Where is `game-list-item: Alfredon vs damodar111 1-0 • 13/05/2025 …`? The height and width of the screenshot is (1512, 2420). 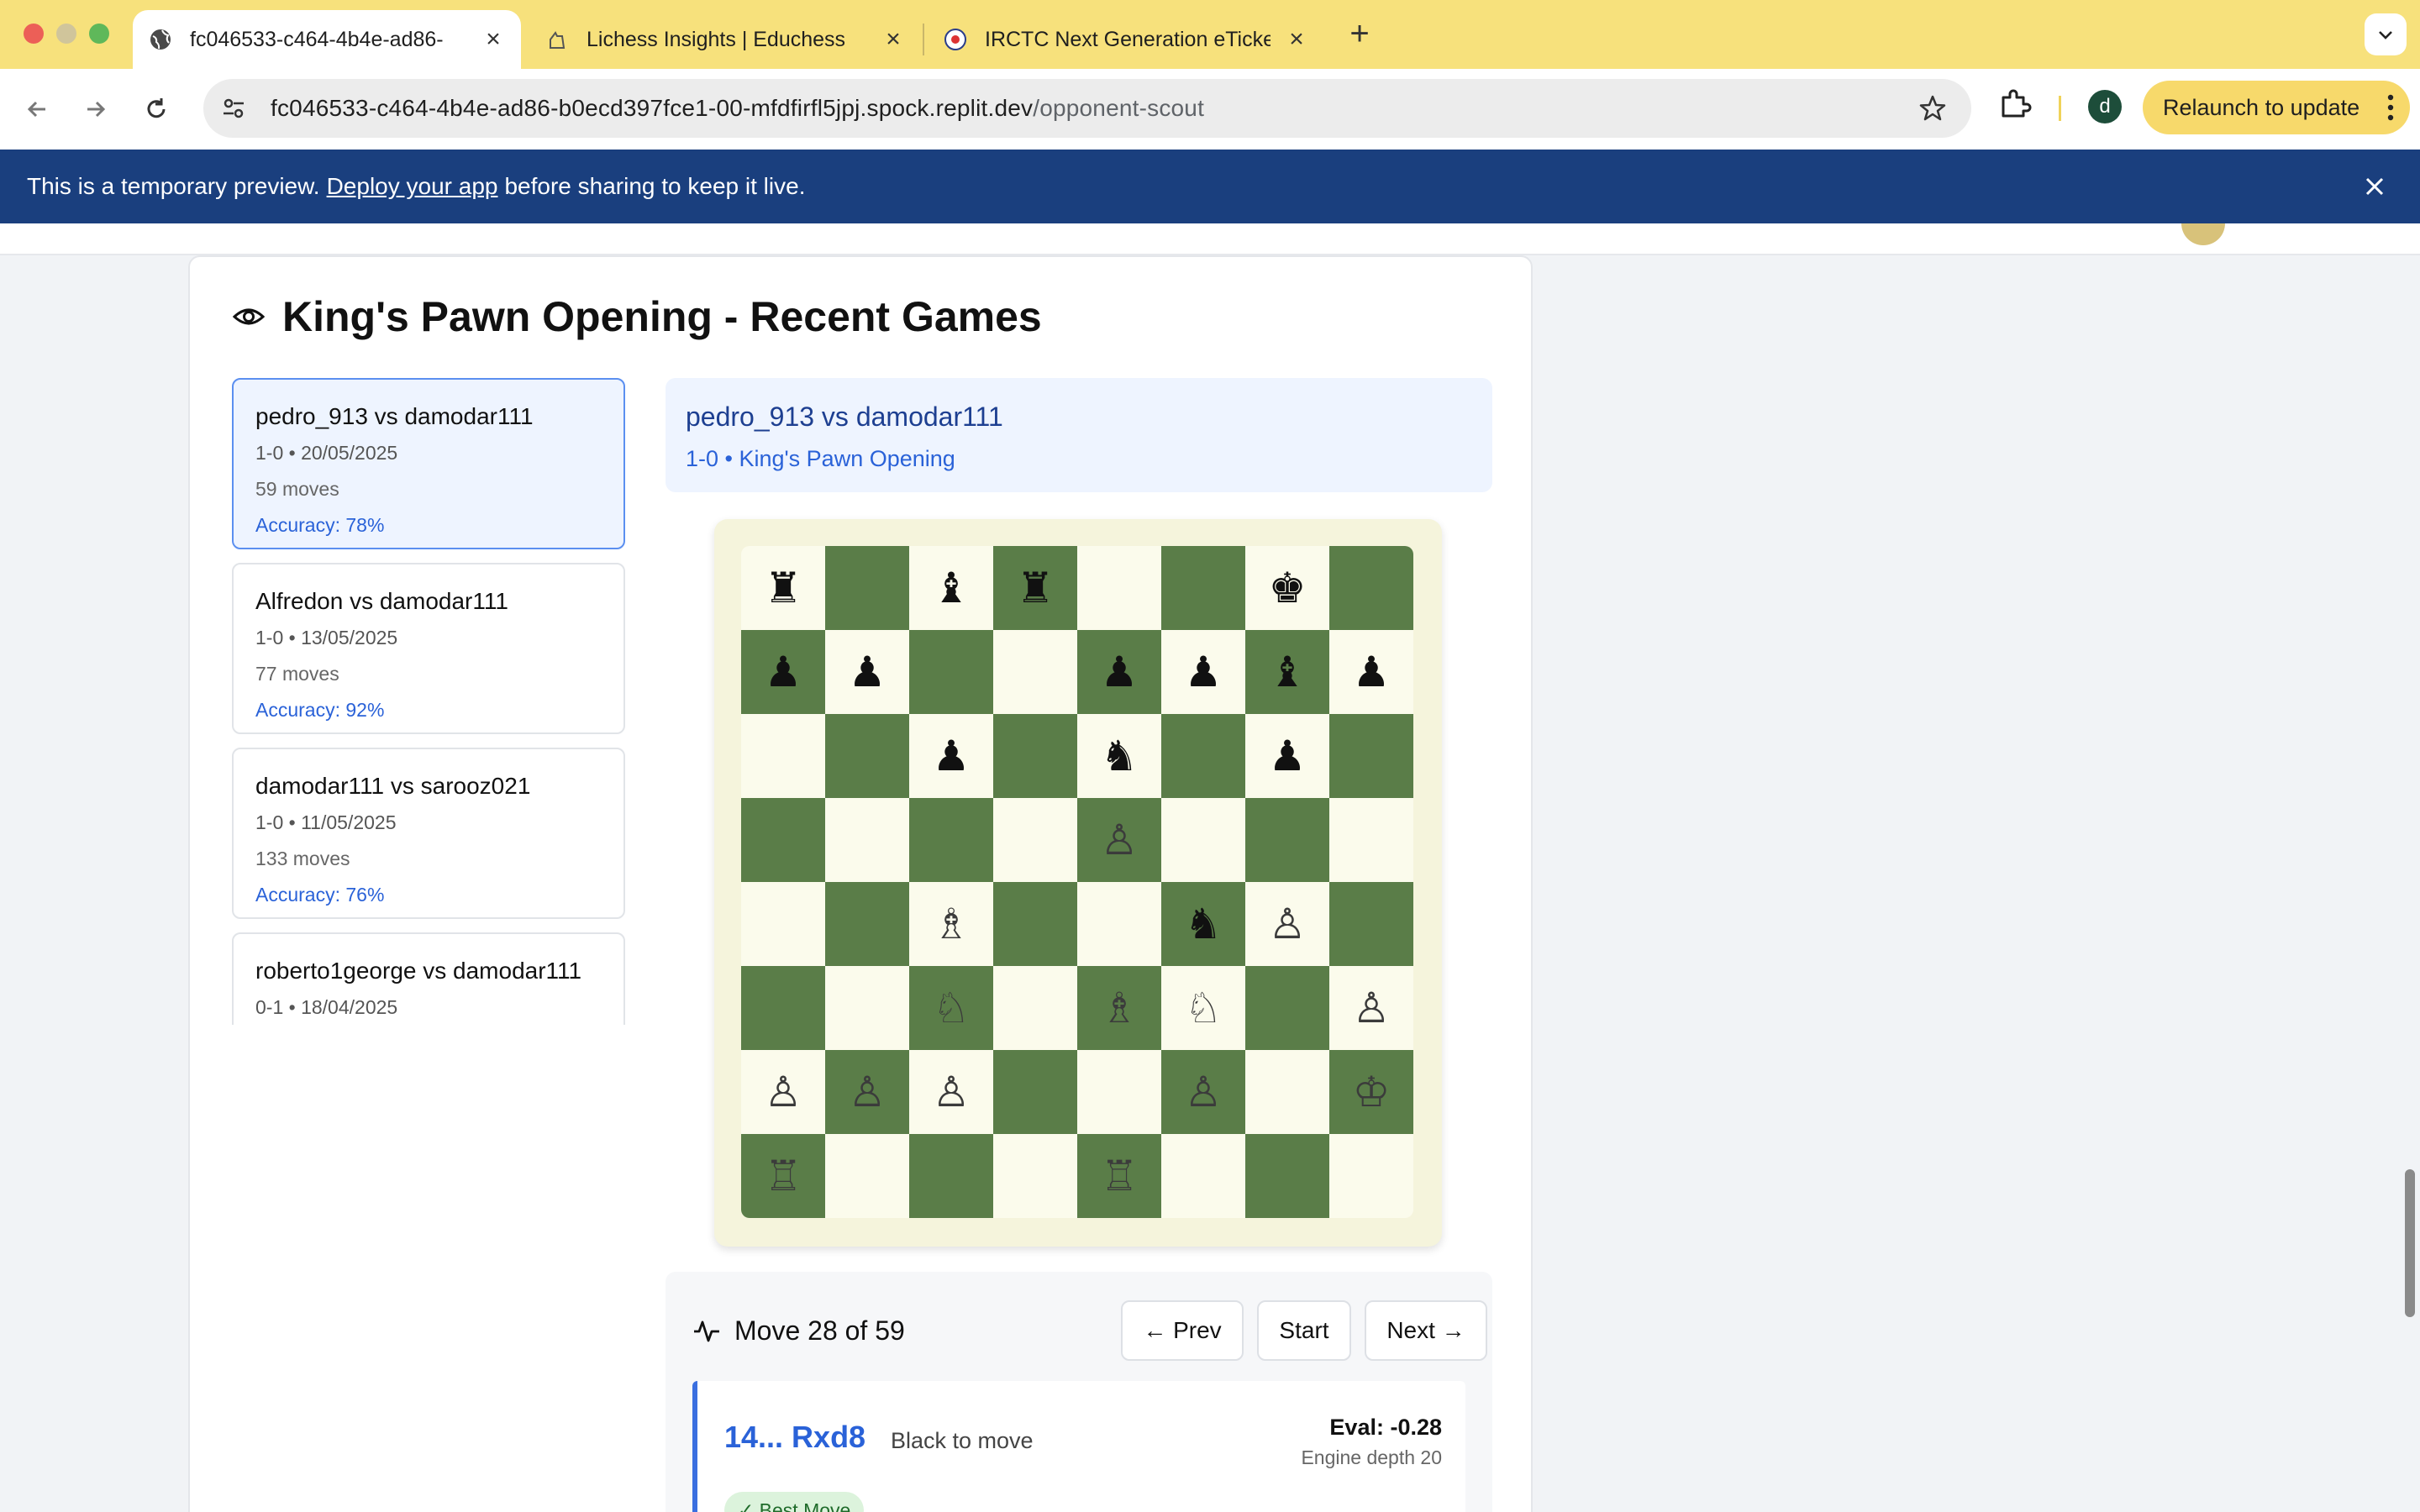
game-list-item: Alfredon vs damodar111 1-0 • 13/05/2025 … is located at coordinates (428, 648).